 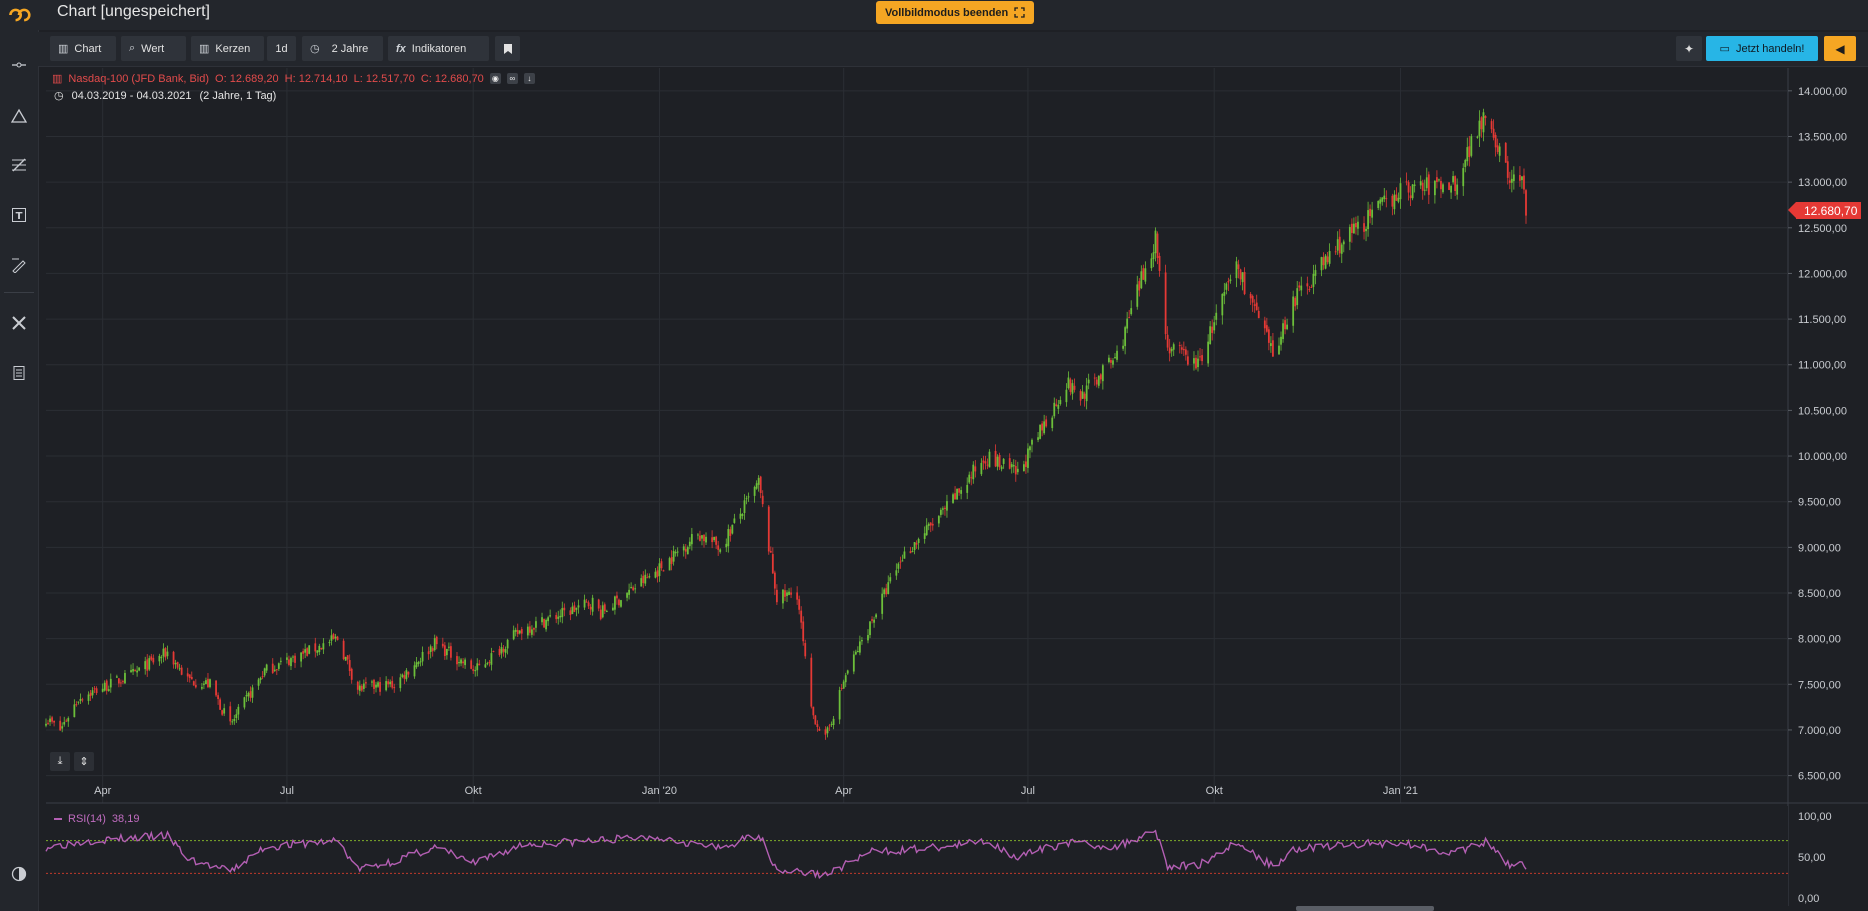 I want to click on y-tick-label: 8.500,00, so click(x=1819, y=594).